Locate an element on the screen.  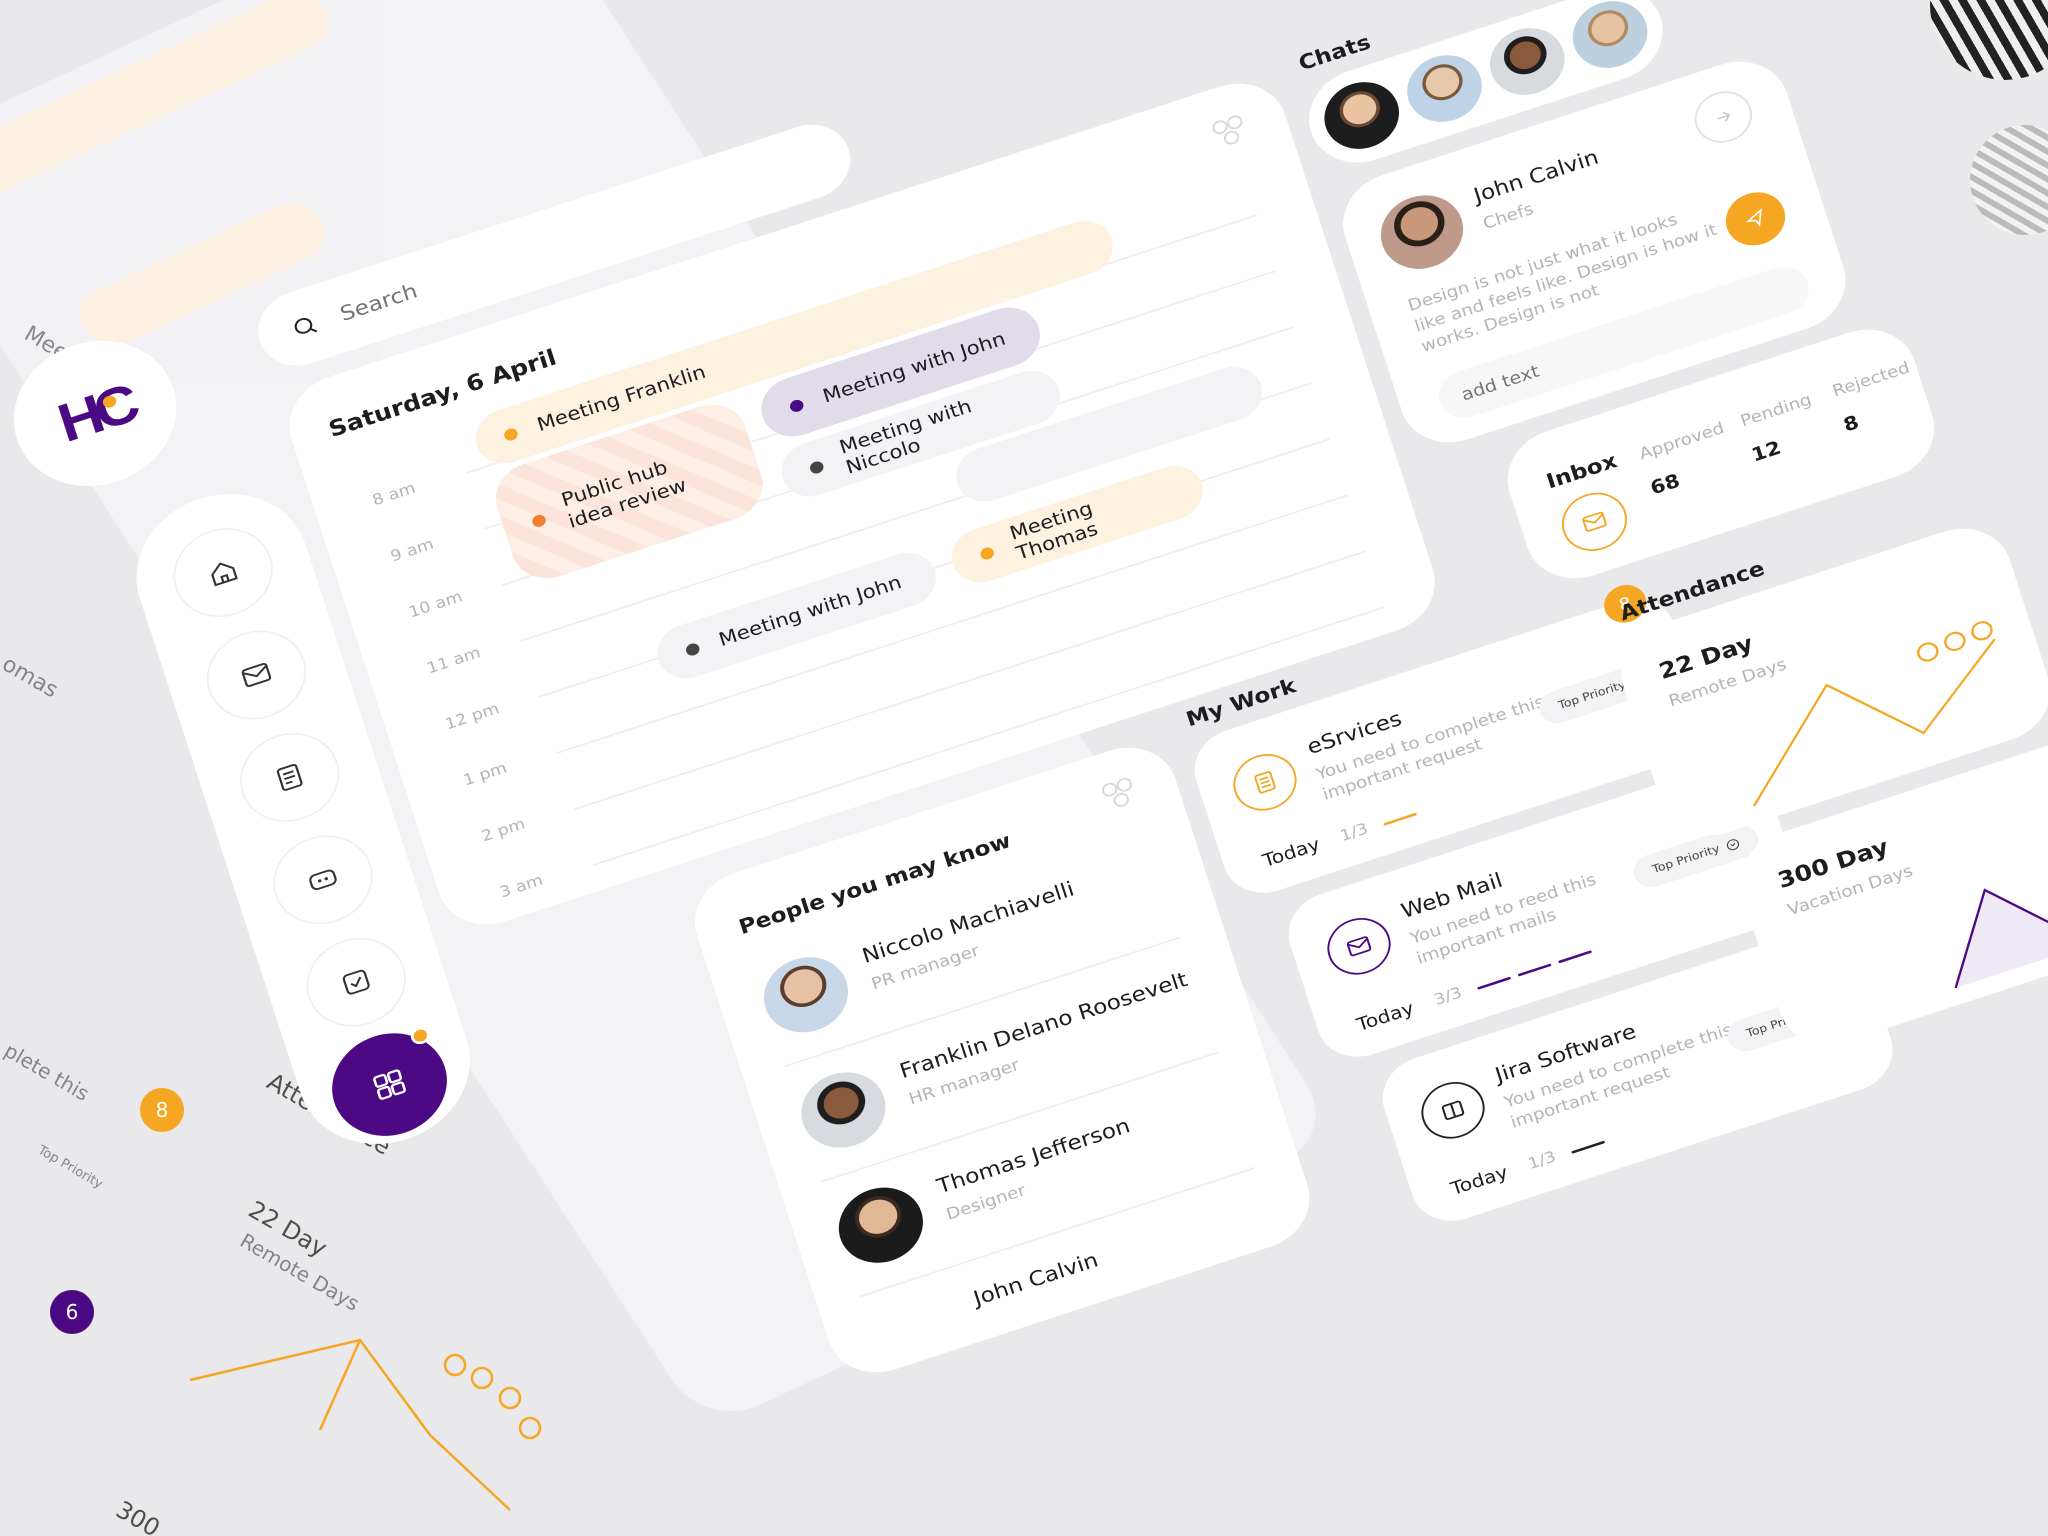
ghost-badge-orange: 8 is located at coordinates (162, 1110).